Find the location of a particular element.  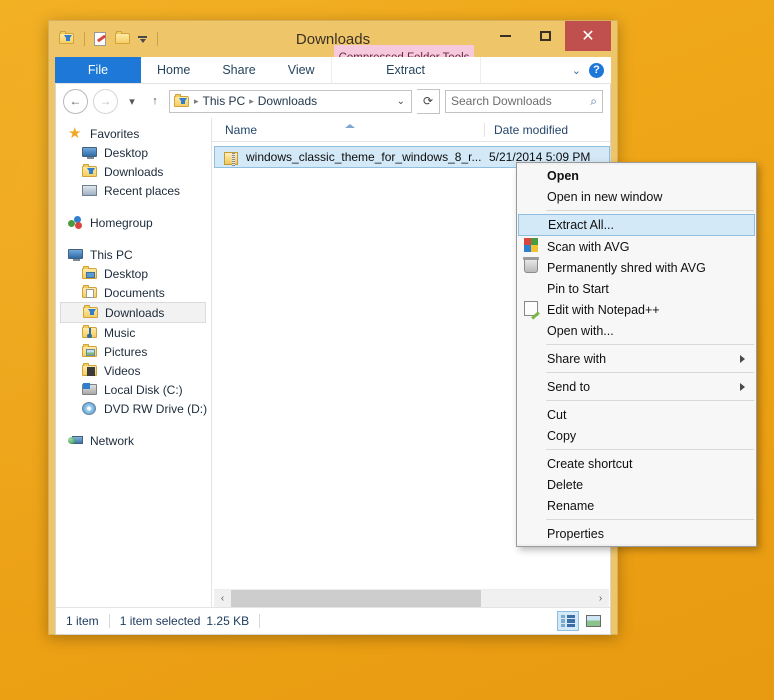

scroll-right-arrow-icon: › is located at coordinates (600, 598).